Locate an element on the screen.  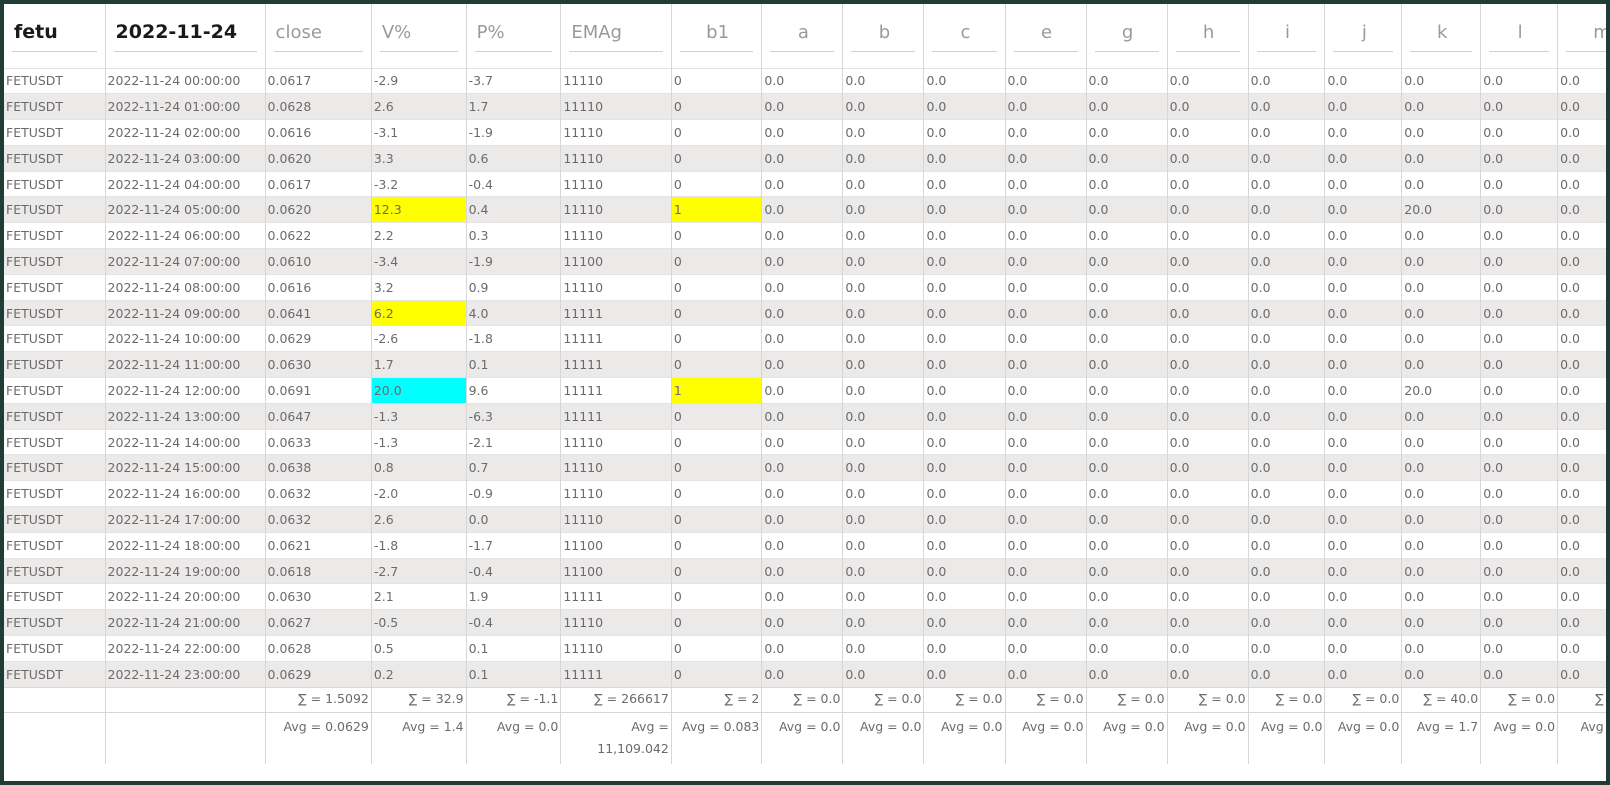
column-filter-input: close is located at coordinates (318, 36).